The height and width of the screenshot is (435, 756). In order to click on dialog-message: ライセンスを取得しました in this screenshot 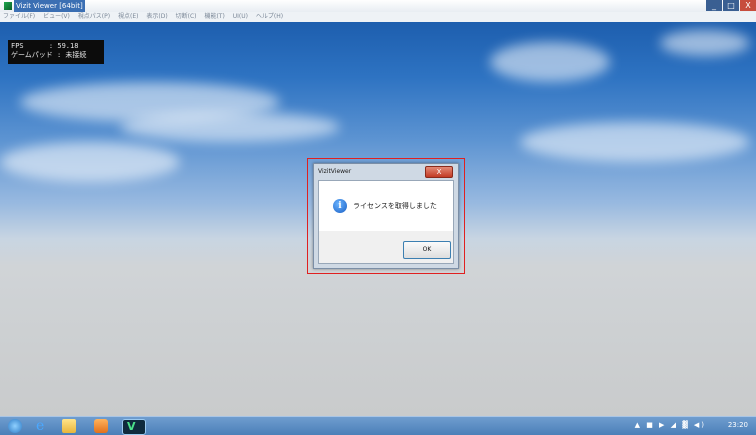, I will do `click(395, 206)`.